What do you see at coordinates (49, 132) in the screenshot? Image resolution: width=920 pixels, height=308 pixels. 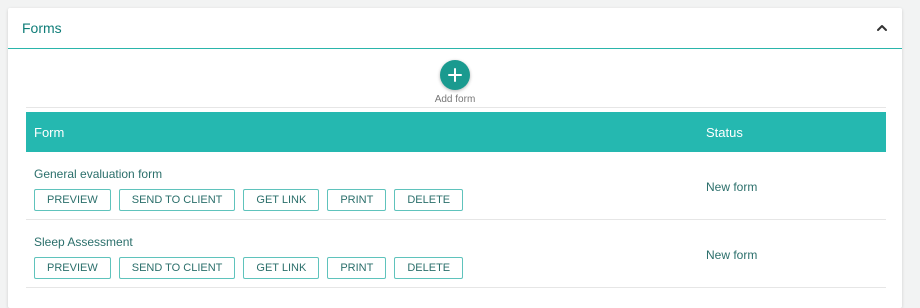 I see `column-header-form: Form` at bounding box center [49, 132].